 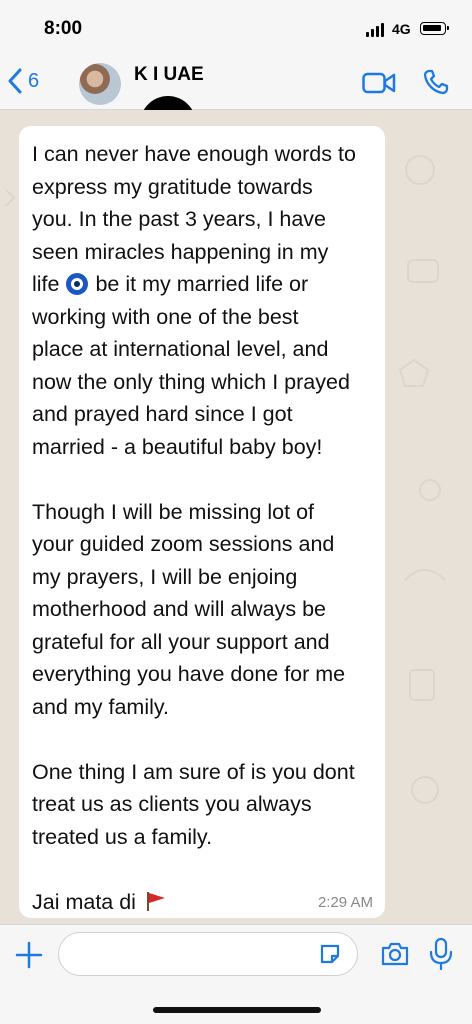 I want to click on microphone-icon, so click(x=441, y=954).